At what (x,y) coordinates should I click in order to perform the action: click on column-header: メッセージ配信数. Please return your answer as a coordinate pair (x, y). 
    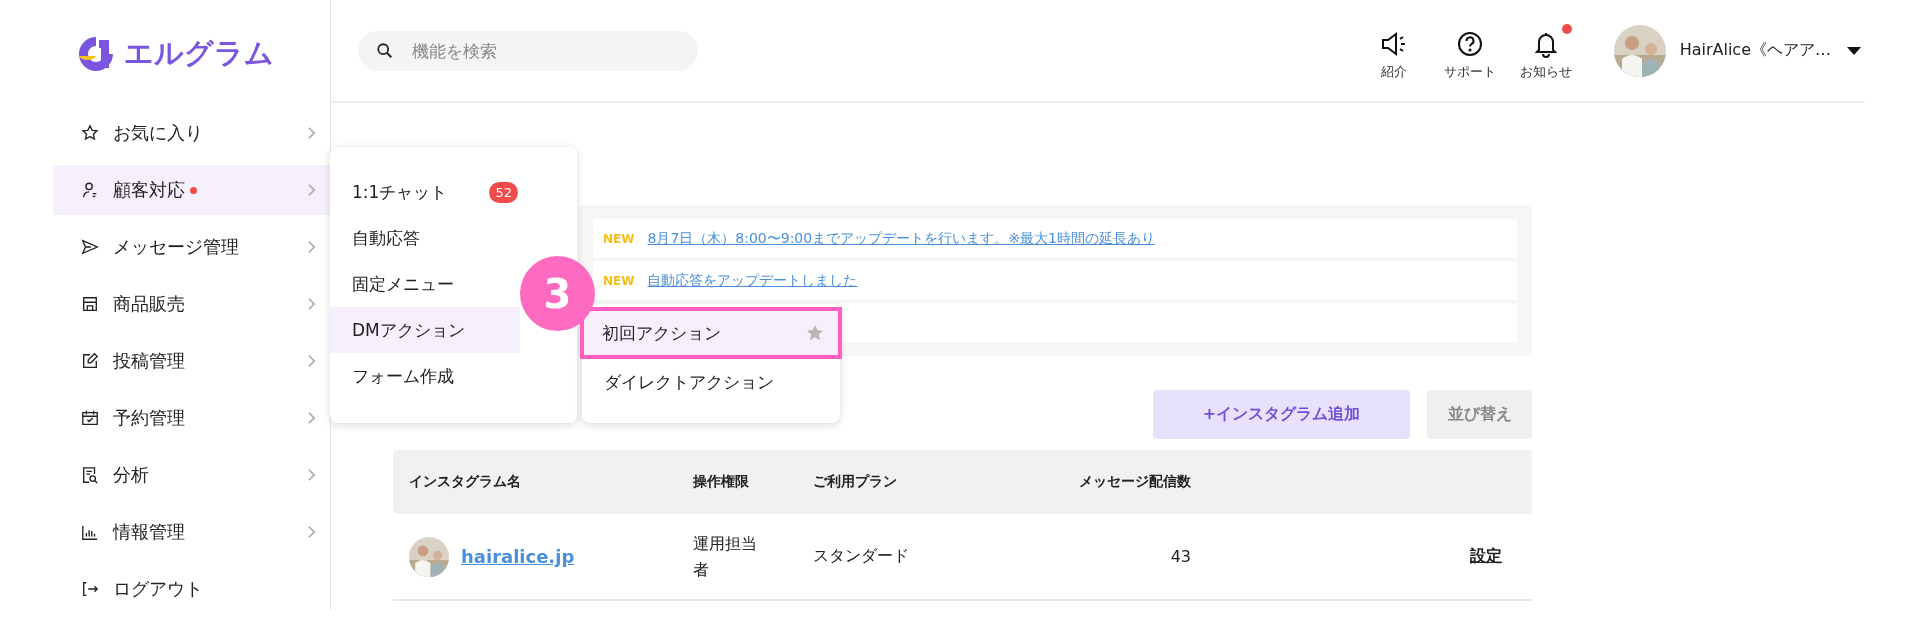
    Looking at the image, I should click on (1135, 482).